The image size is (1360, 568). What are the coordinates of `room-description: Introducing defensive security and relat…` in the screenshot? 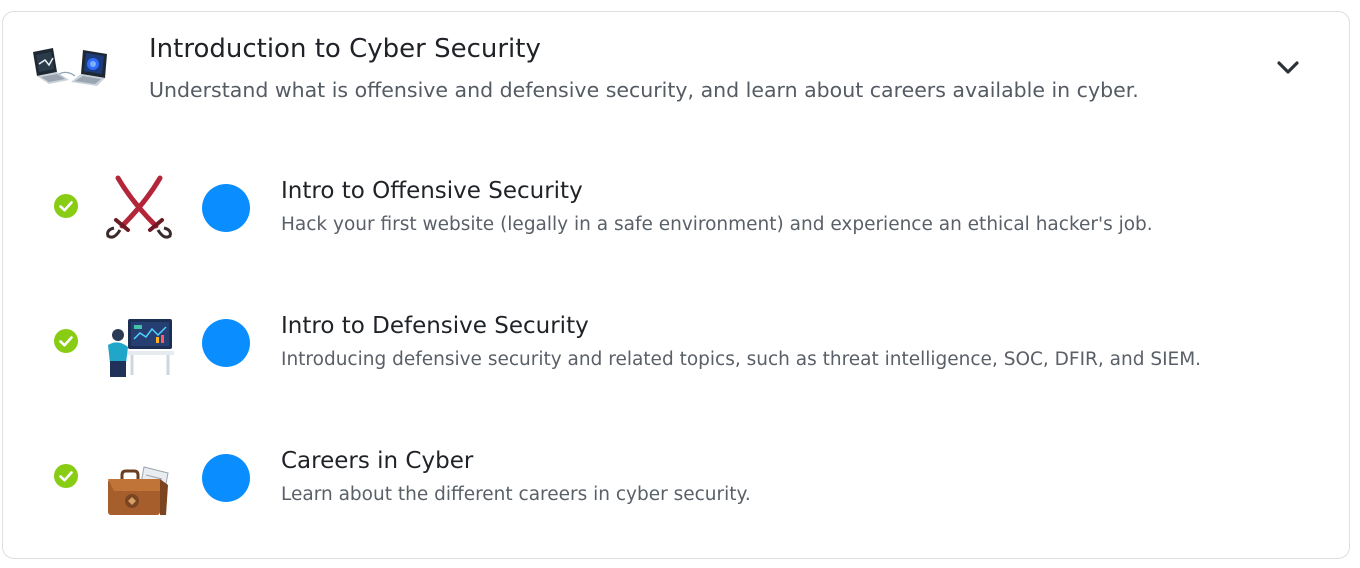 It's located at (741, 359).